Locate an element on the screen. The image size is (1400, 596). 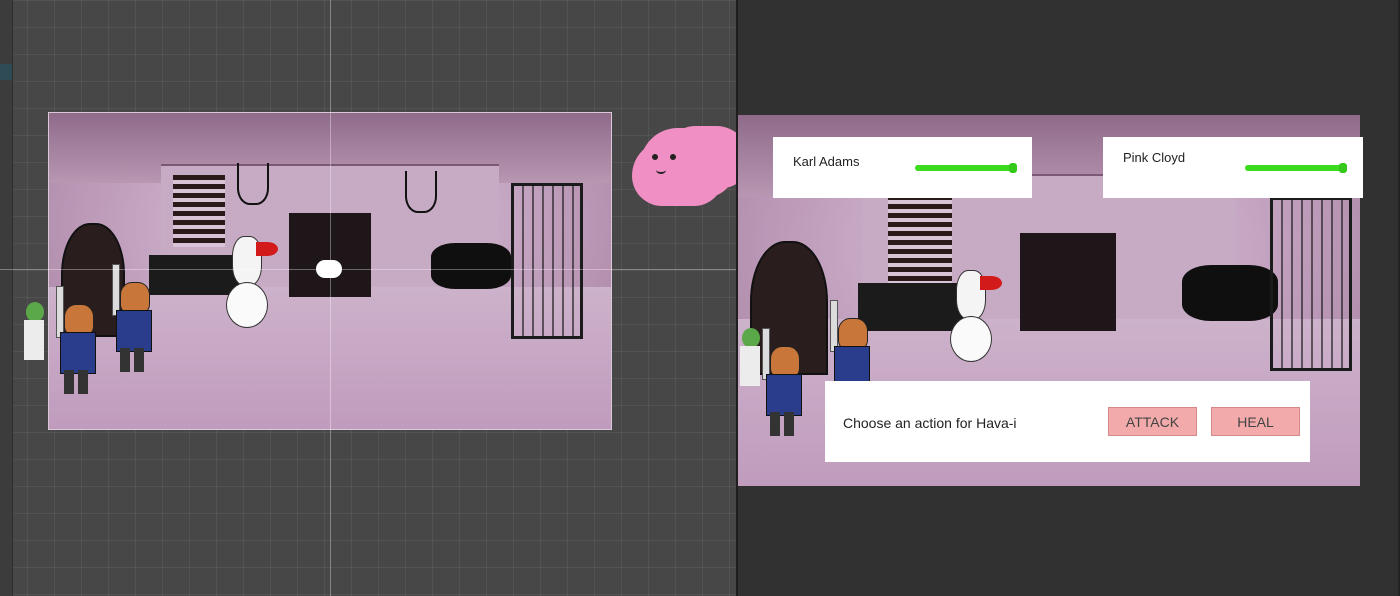
scene-crosshair-vertical is located at coordinates (330, 298).